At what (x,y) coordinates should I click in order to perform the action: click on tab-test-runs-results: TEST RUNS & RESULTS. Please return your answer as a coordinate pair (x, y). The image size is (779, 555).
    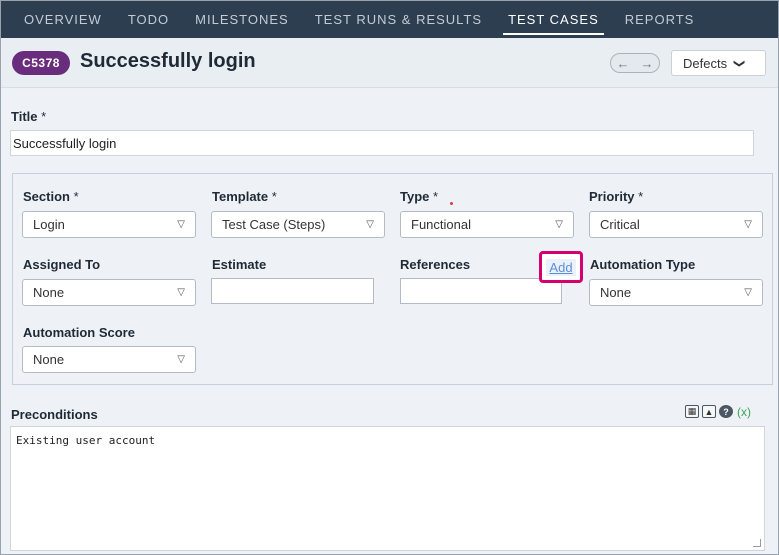
    Looking at the image, I should click on (398, 19).